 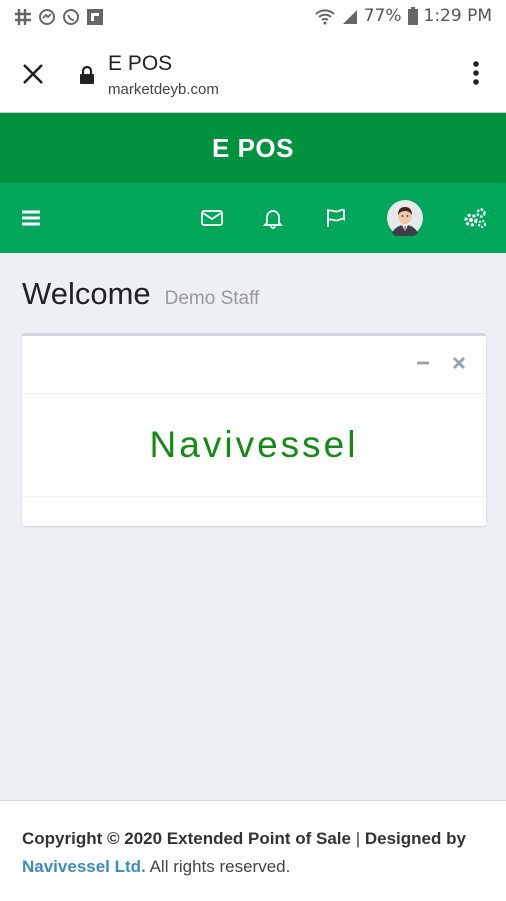 I want to click on app-title: E POS, so click(x=253, y=148).